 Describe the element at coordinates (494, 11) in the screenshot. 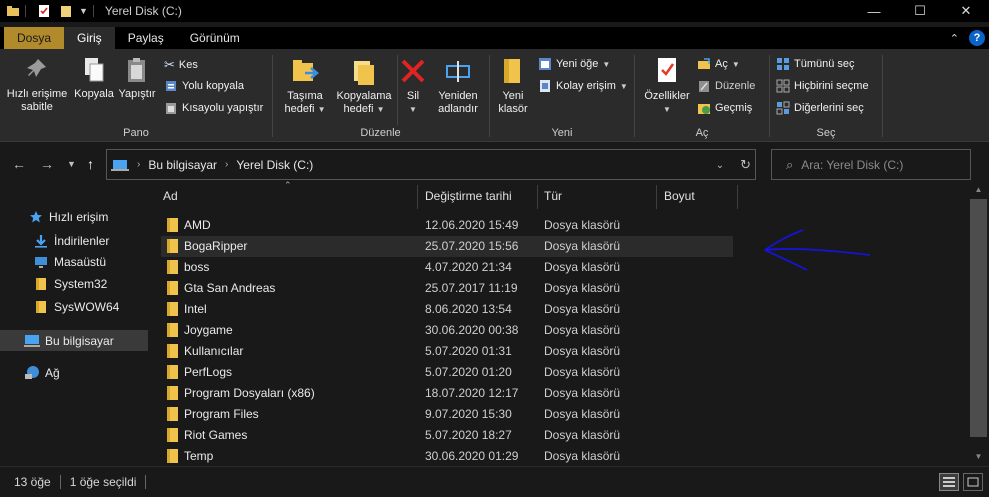

I see `title-bar: ▼ Yerel Disk (C:) — ☐ ✕` at that location.